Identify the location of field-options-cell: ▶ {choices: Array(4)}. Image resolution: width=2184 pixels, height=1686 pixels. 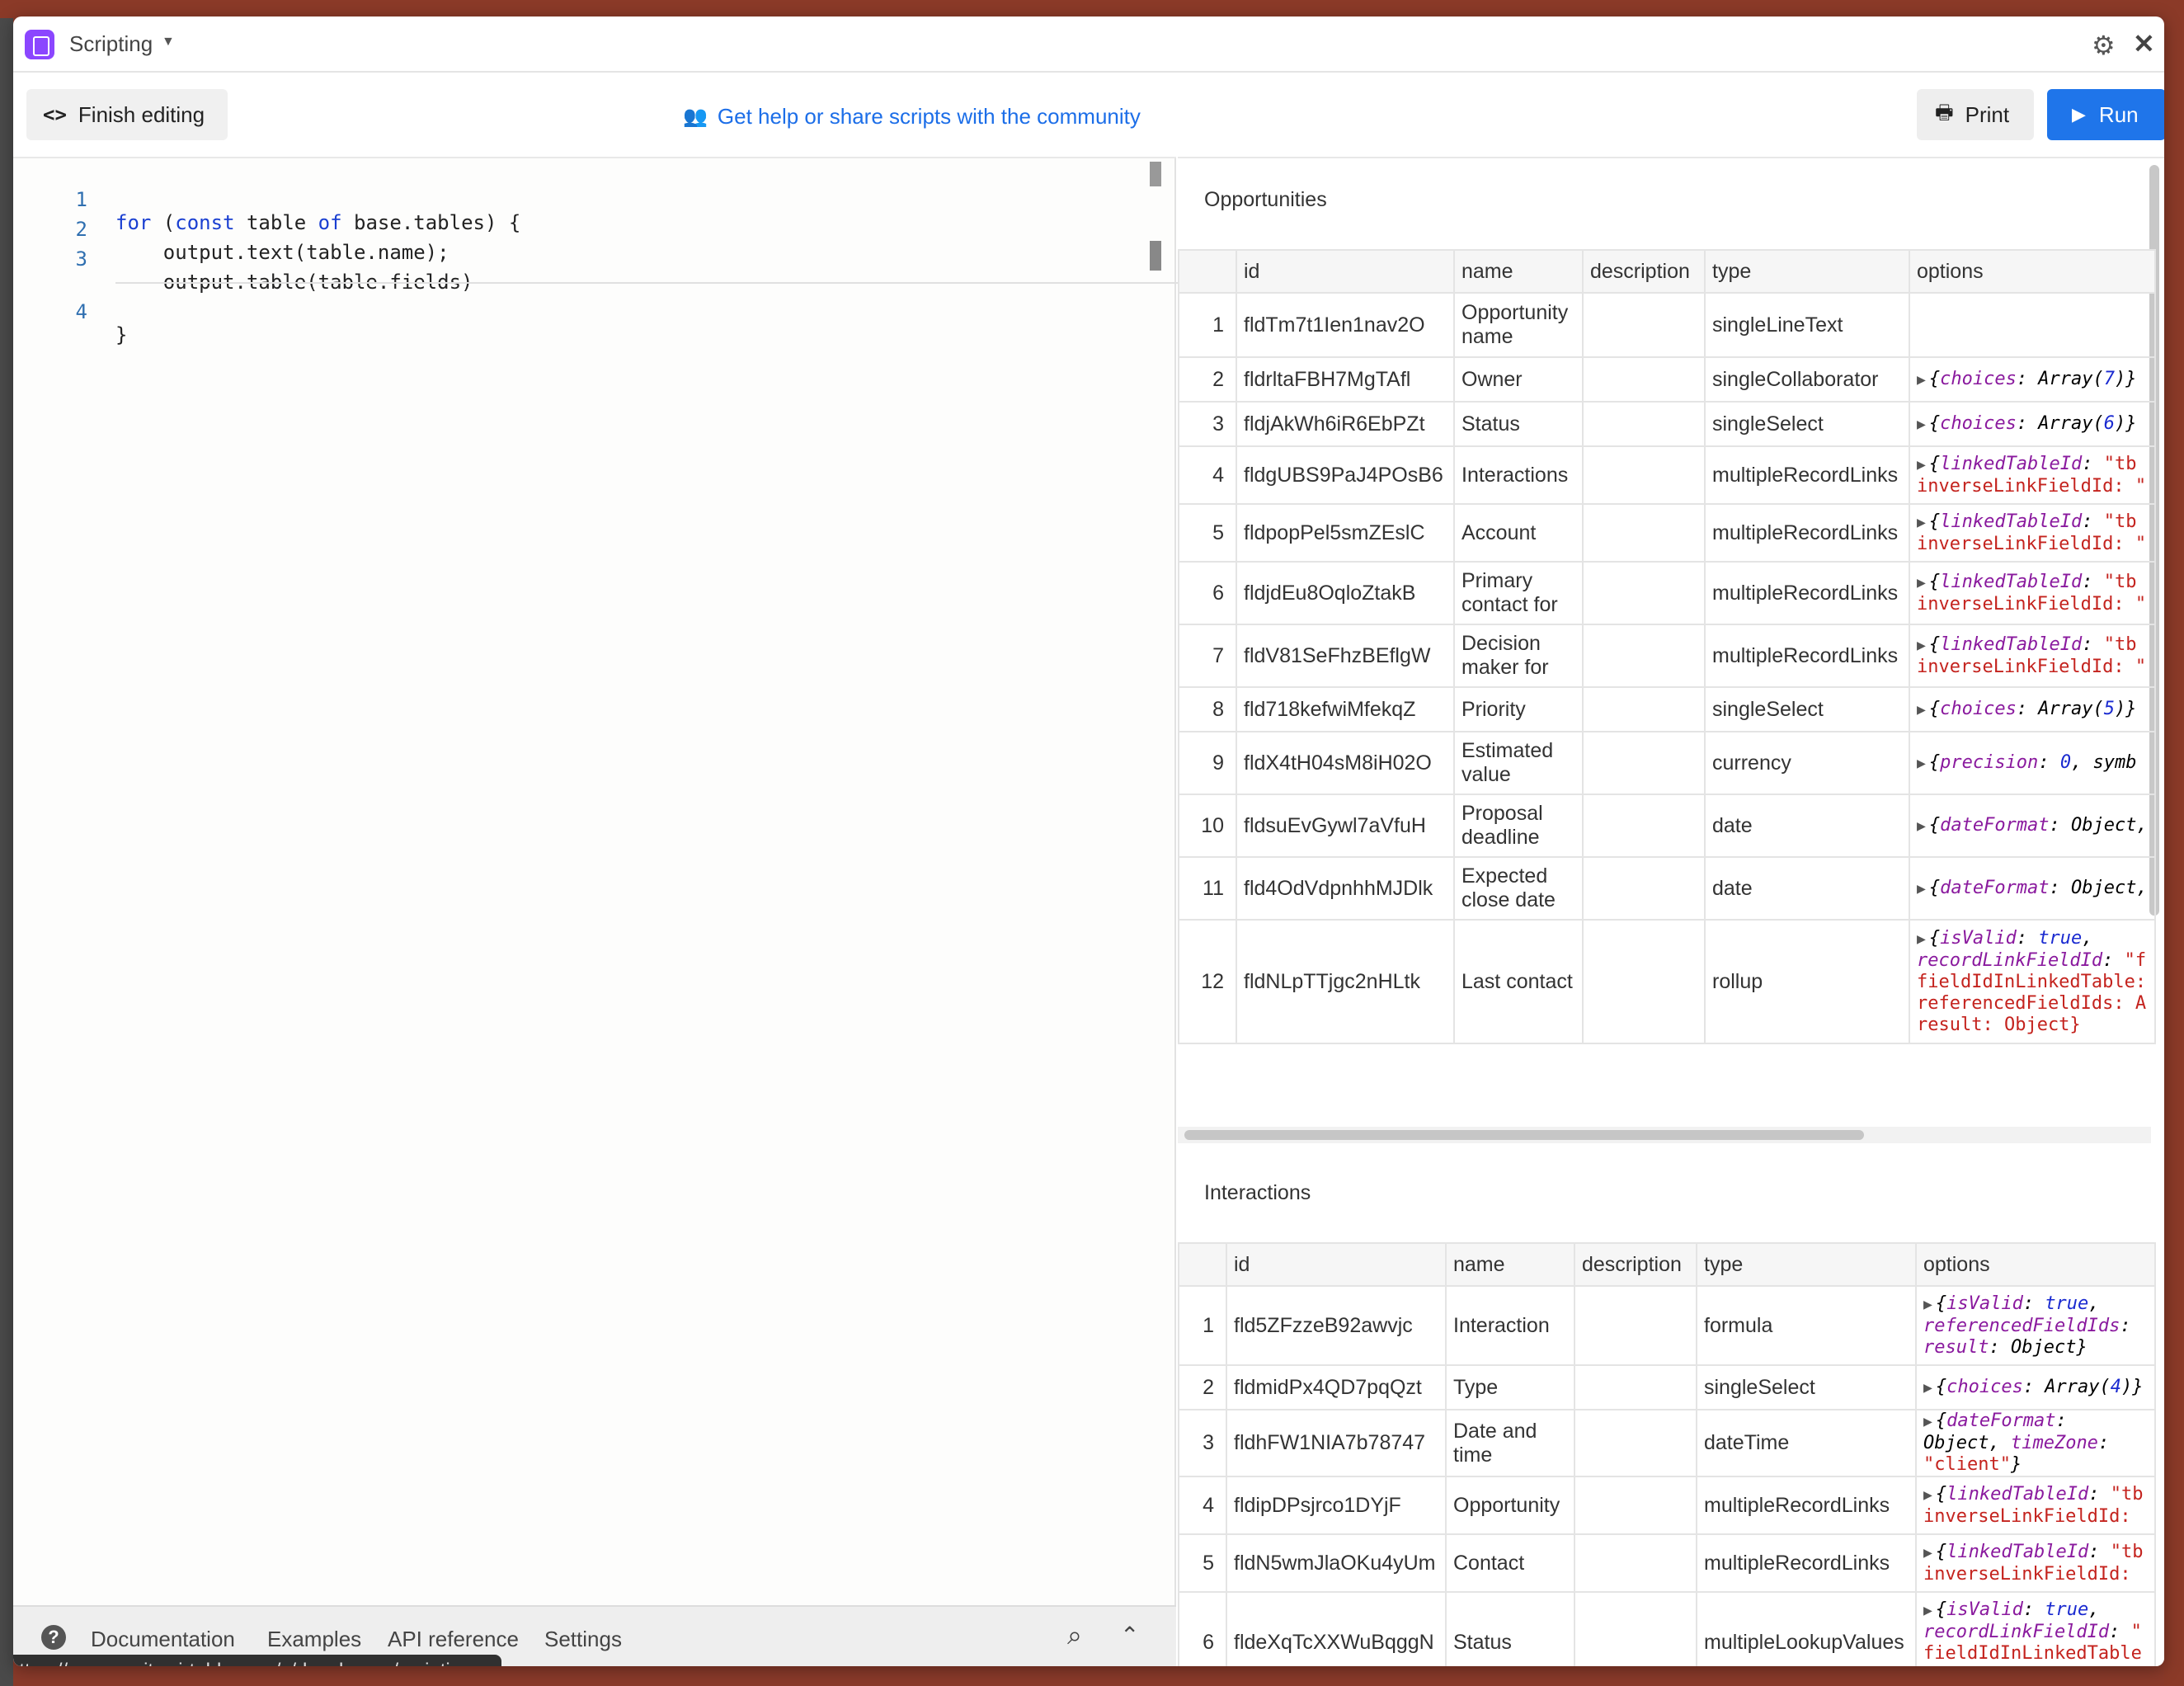
(2035, 1387).